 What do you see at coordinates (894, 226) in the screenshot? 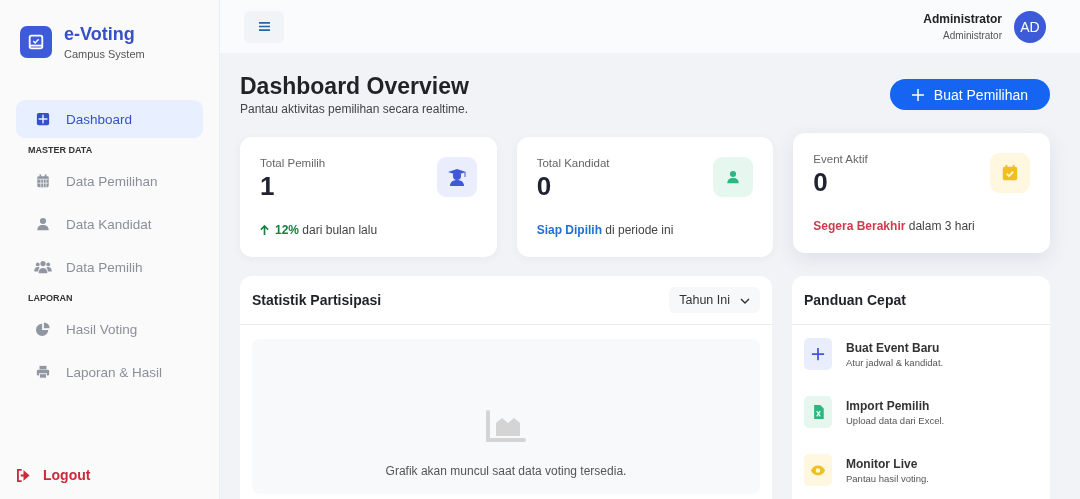
I see `stat-footnote: Segera Berakhir dalam 3 hari` at bounding box center [894, 226].